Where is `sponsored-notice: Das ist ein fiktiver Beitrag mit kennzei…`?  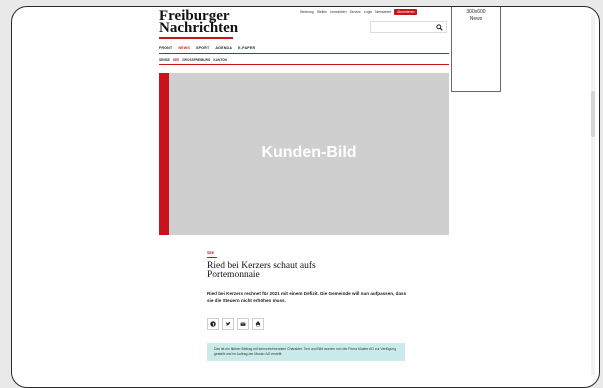
sponsored-notice: Das ist ein fiktiver Beitrag mit kennzei… is located at coordinates (306, 352).